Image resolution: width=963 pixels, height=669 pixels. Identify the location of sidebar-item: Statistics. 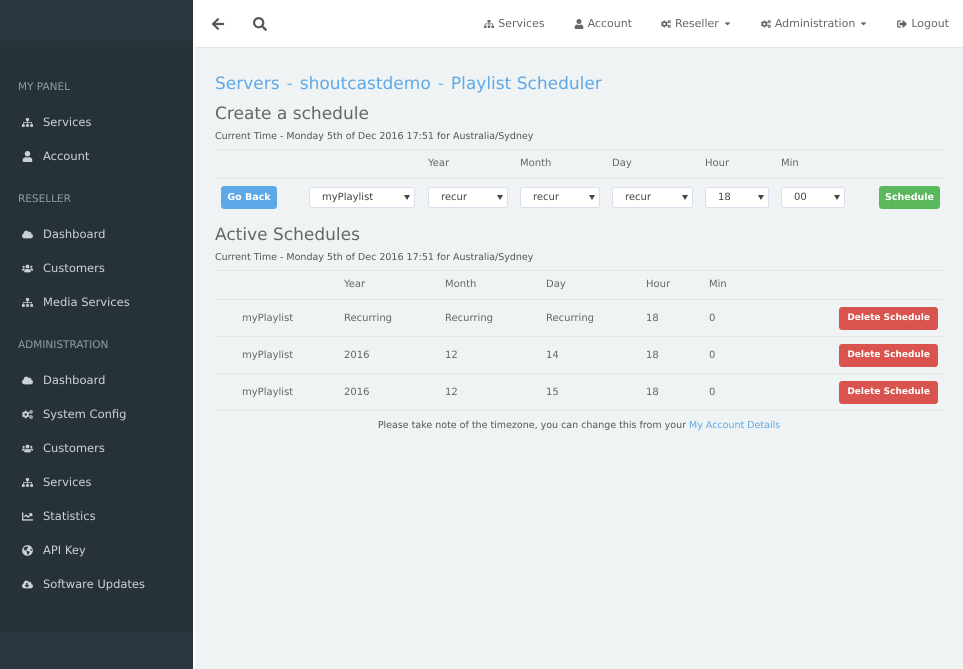
(96, 516).